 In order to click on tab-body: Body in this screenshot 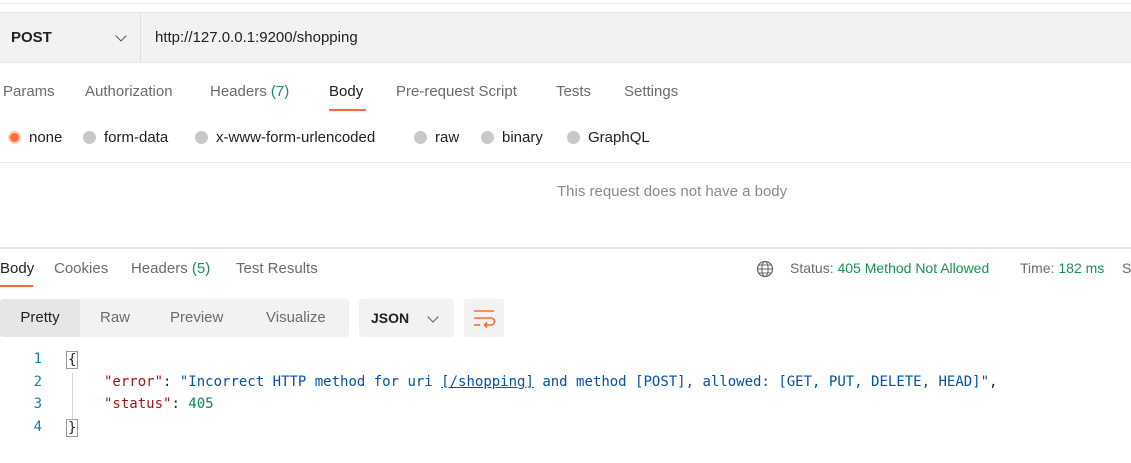, I will do `click(346, 91)`.